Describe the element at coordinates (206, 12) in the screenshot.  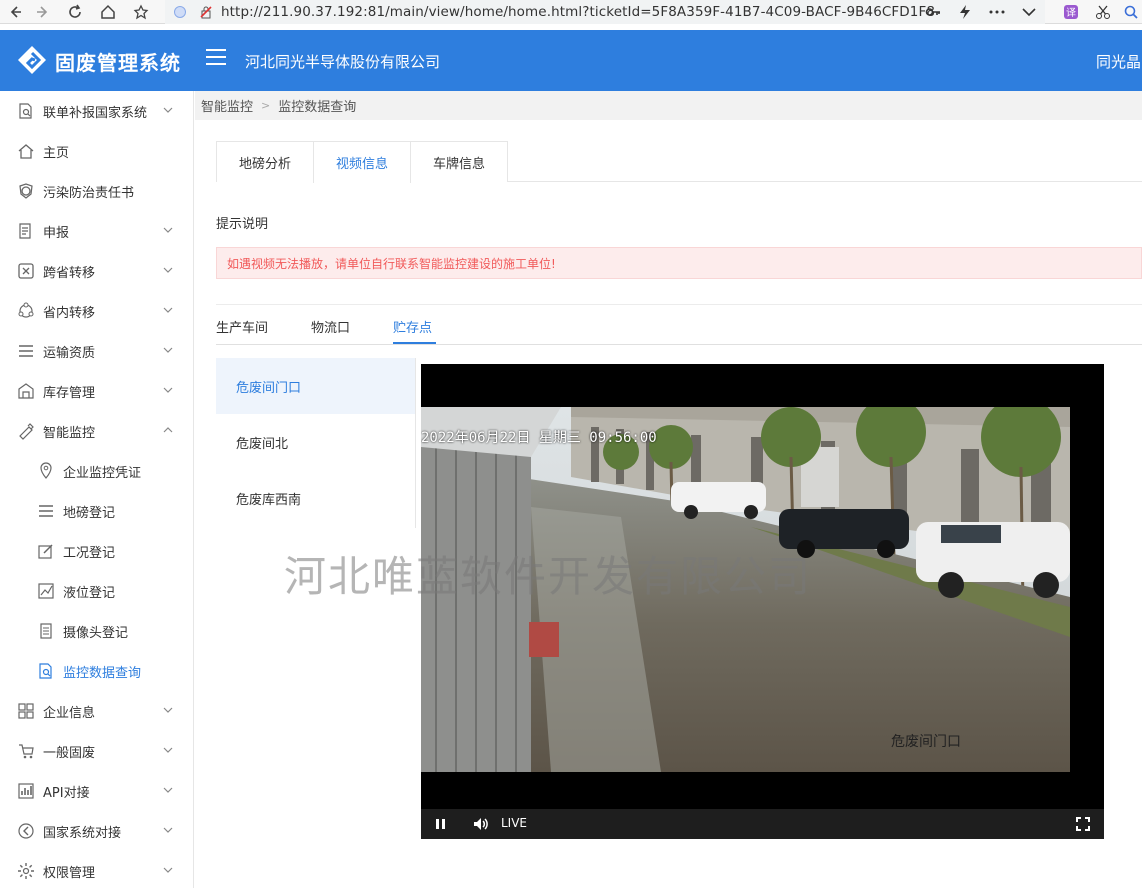
I see `not-secure-icon` at that location.